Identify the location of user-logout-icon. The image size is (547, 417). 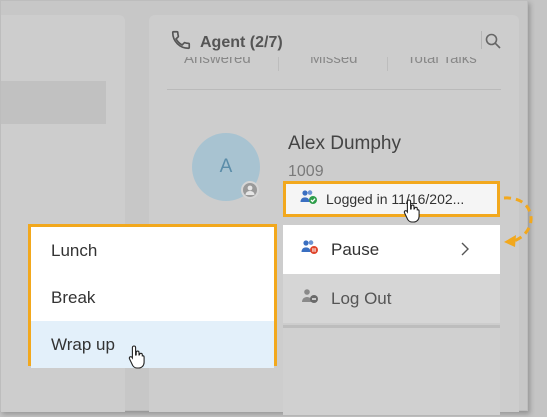
(310, 298).